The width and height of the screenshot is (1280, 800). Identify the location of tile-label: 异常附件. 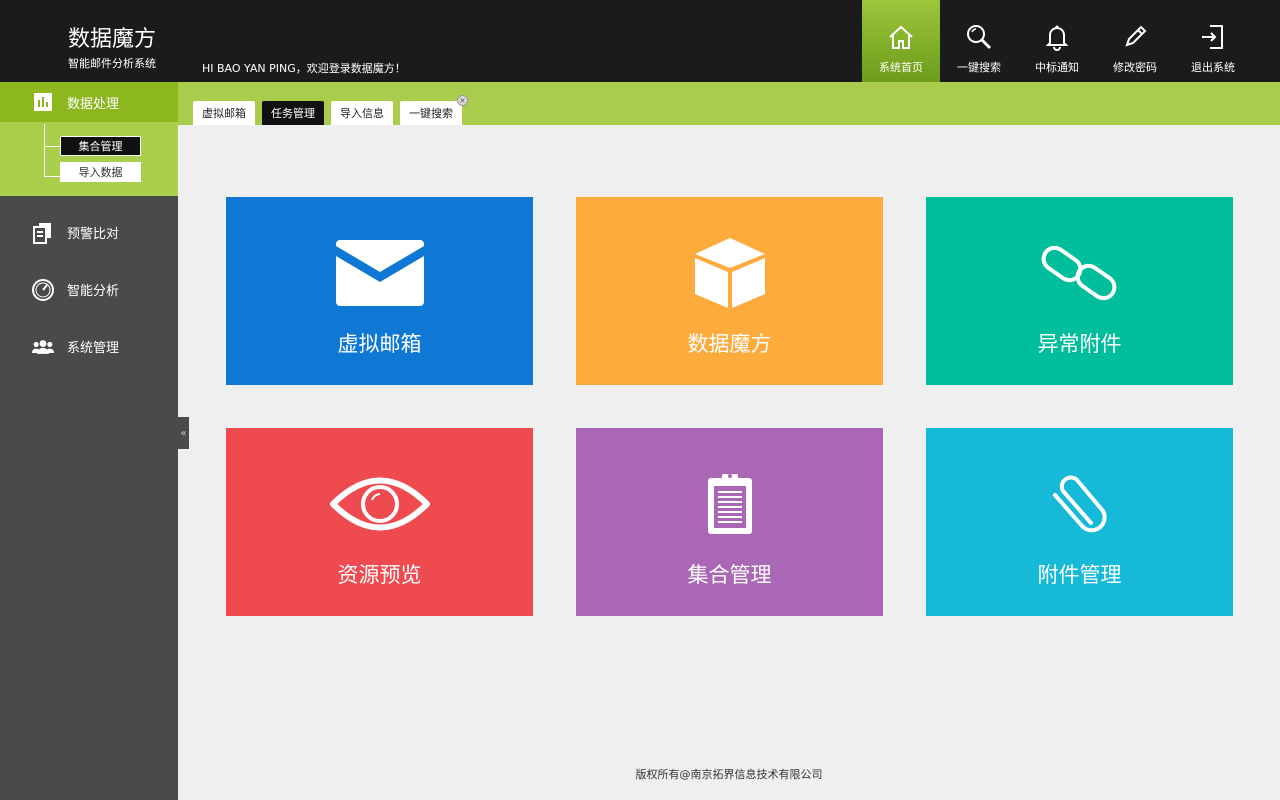
(1079, 344).